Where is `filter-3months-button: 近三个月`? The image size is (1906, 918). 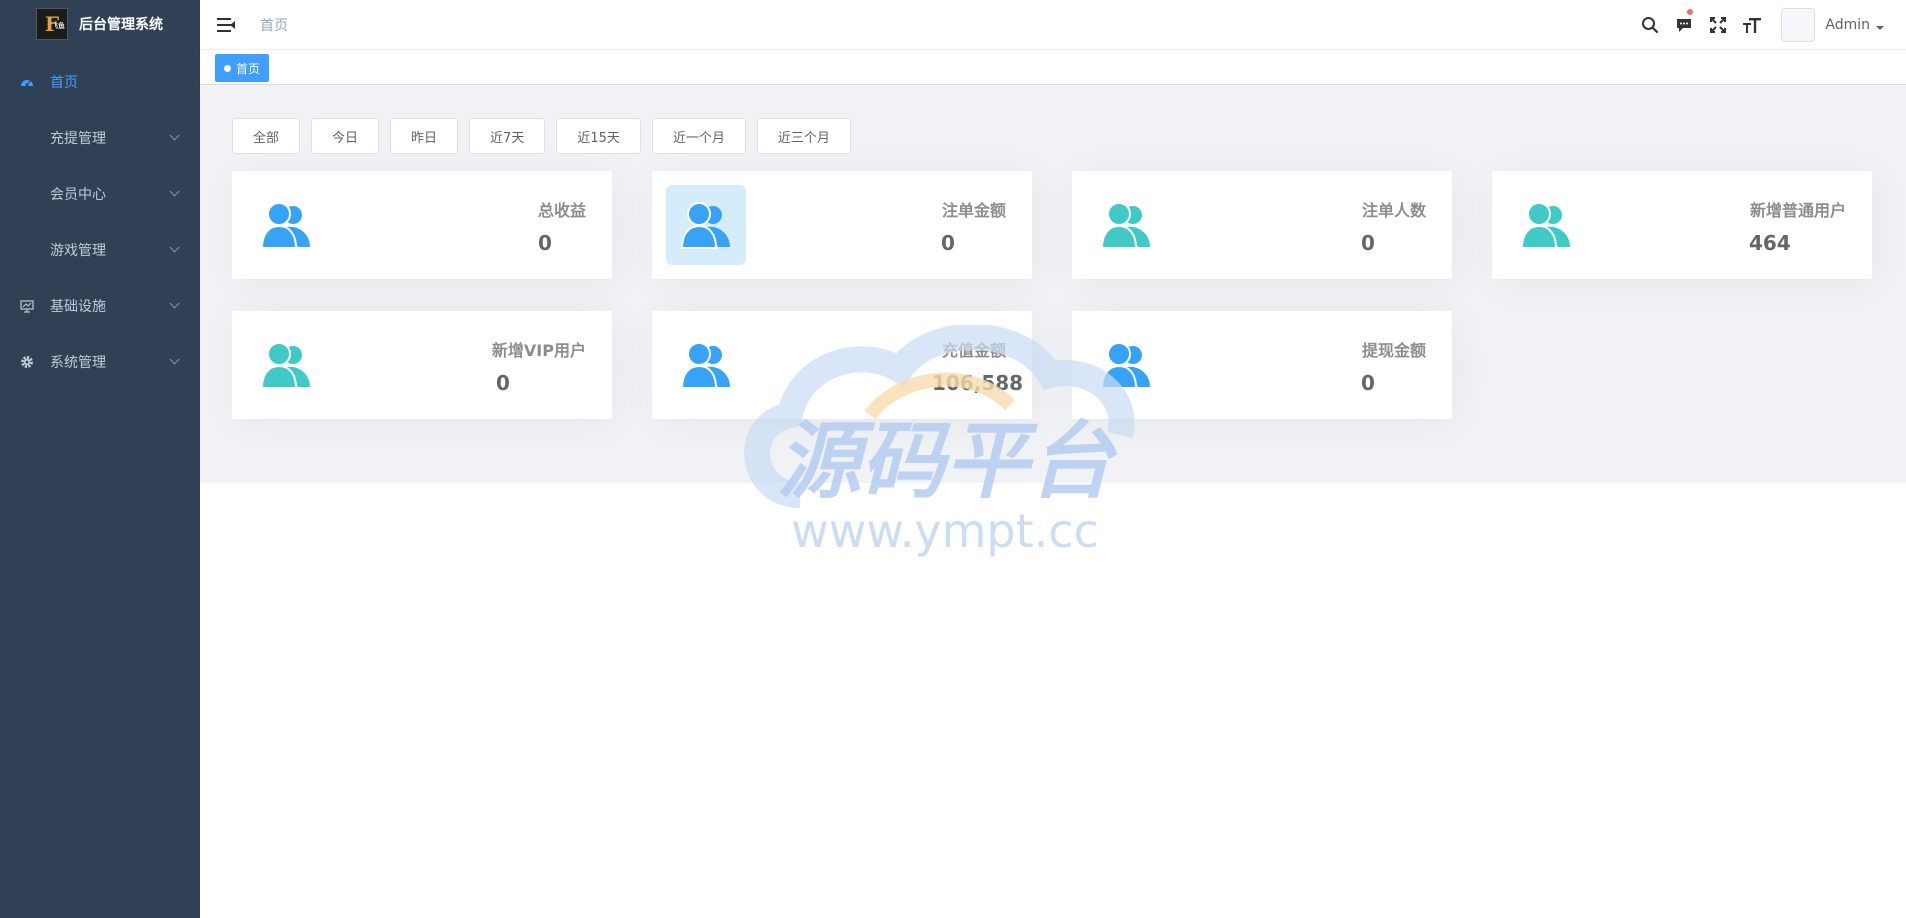 filter-3months-button: 近三个月 is located at coordinates (803, 136).